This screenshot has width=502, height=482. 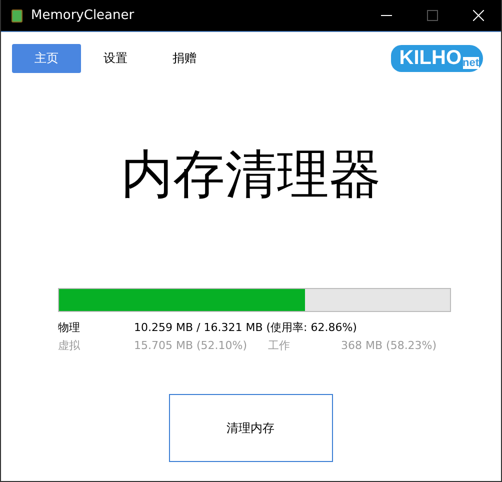 I want to click on nav-tab: 设置, so click(x=115, y=58).